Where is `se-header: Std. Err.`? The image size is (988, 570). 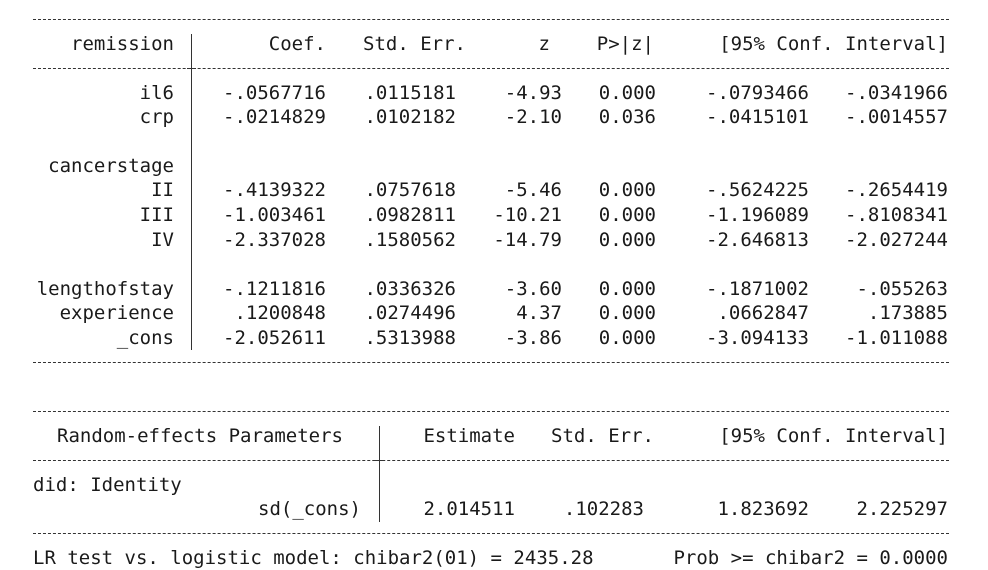
se-header: Std. Err. is located at coordinates (414, 44).